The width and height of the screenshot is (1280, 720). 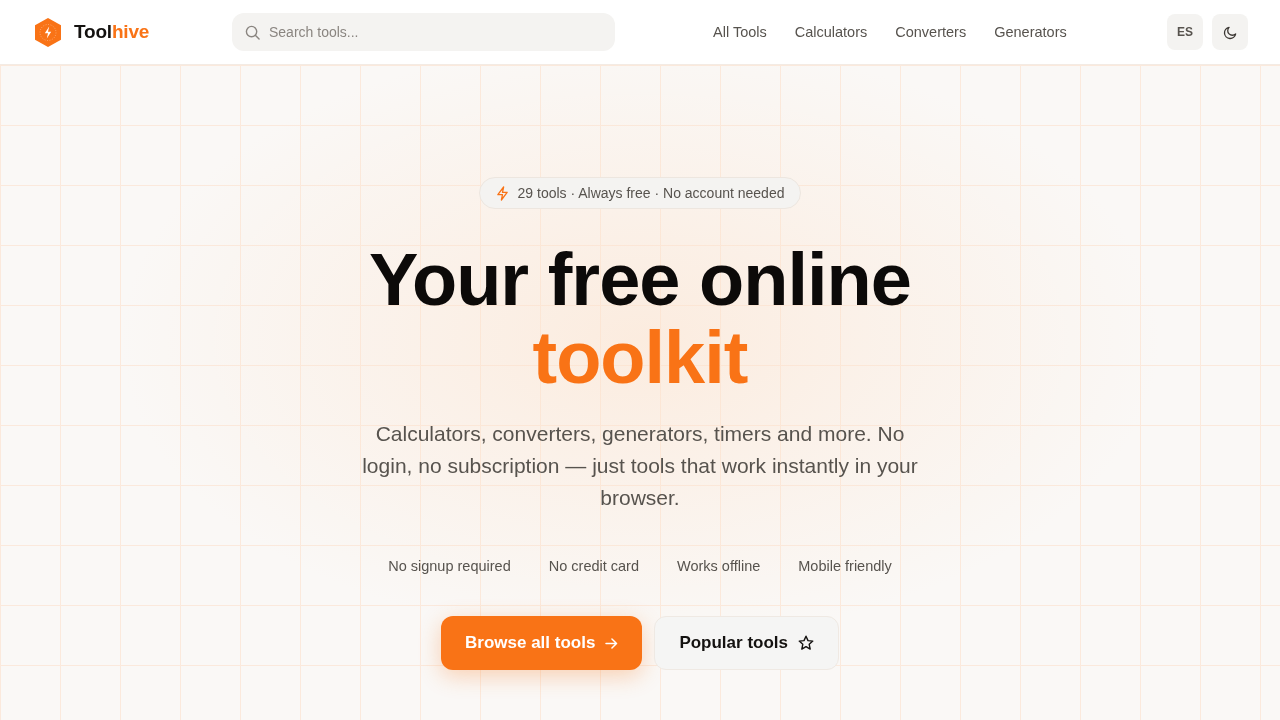 I want to click on moon-icon, so click(x=1230, y=32).